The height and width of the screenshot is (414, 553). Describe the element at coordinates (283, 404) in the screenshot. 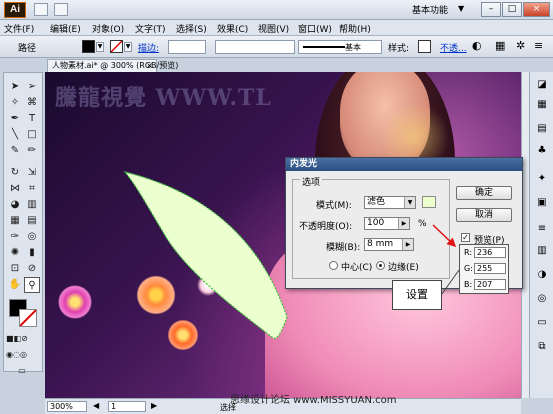

I see `status-bar: 300% ◀ 1 ▶ 选择 思缘设计论坛 www.MISSYUAN.com` at that location.